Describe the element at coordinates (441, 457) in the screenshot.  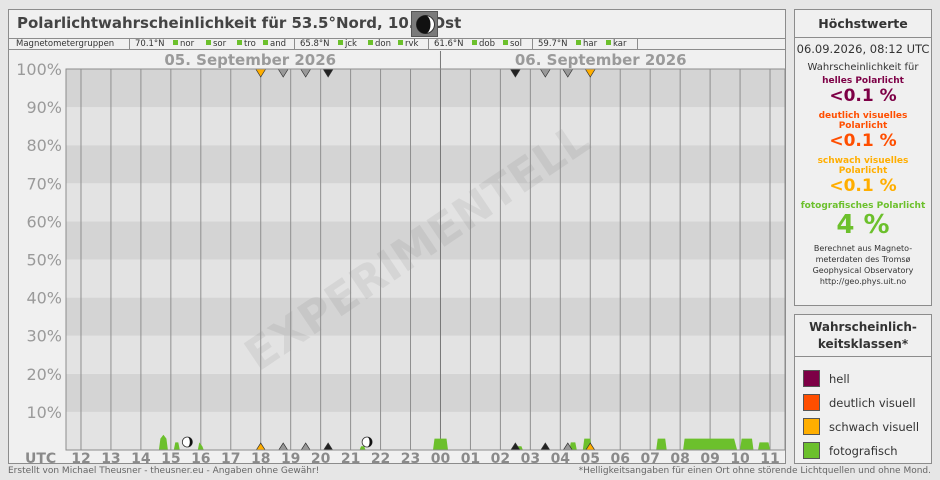
I see `x-tick-label: 00` at that location.